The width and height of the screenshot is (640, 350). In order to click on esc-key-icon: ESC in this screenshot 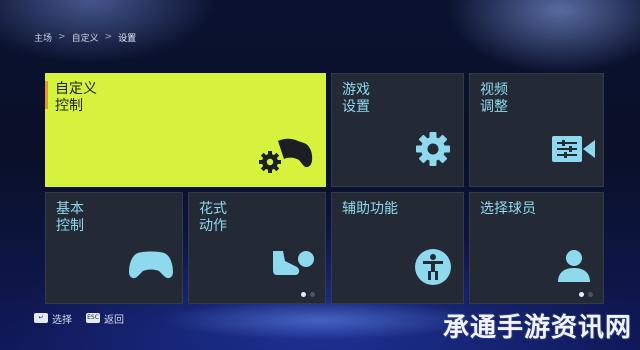, I will do `click(93, 318)`.